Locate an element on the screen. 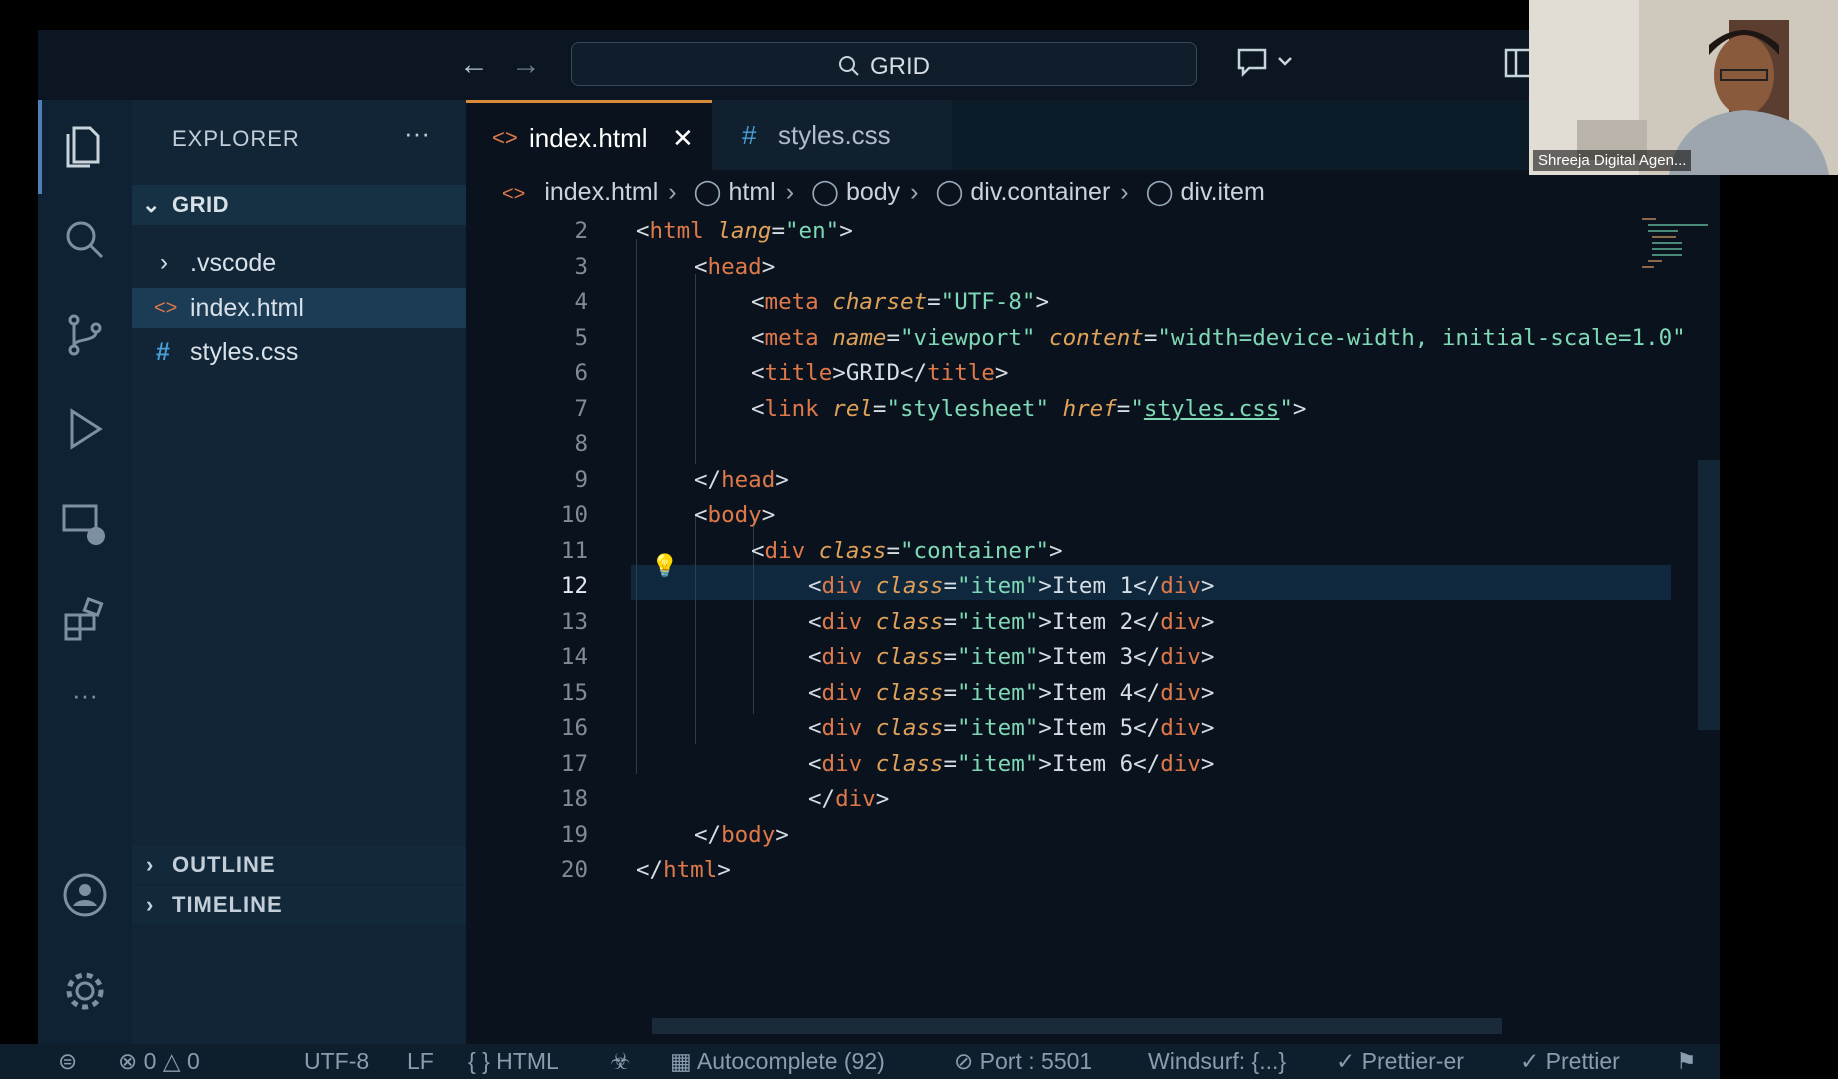 The height and width of the screenshot is (1079, 1838). folder-grid: ⌄ GRID is located at coordinates (299, 205).